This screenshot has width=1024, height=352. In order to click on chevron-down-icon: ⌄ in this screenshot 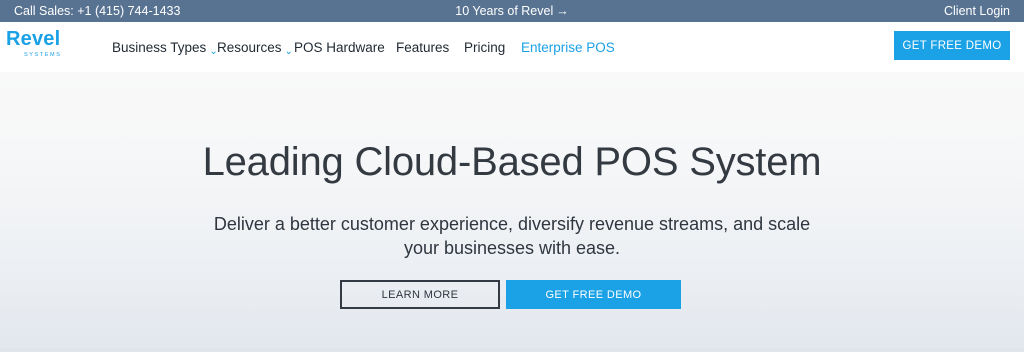, I will do `click(288, 51)`.